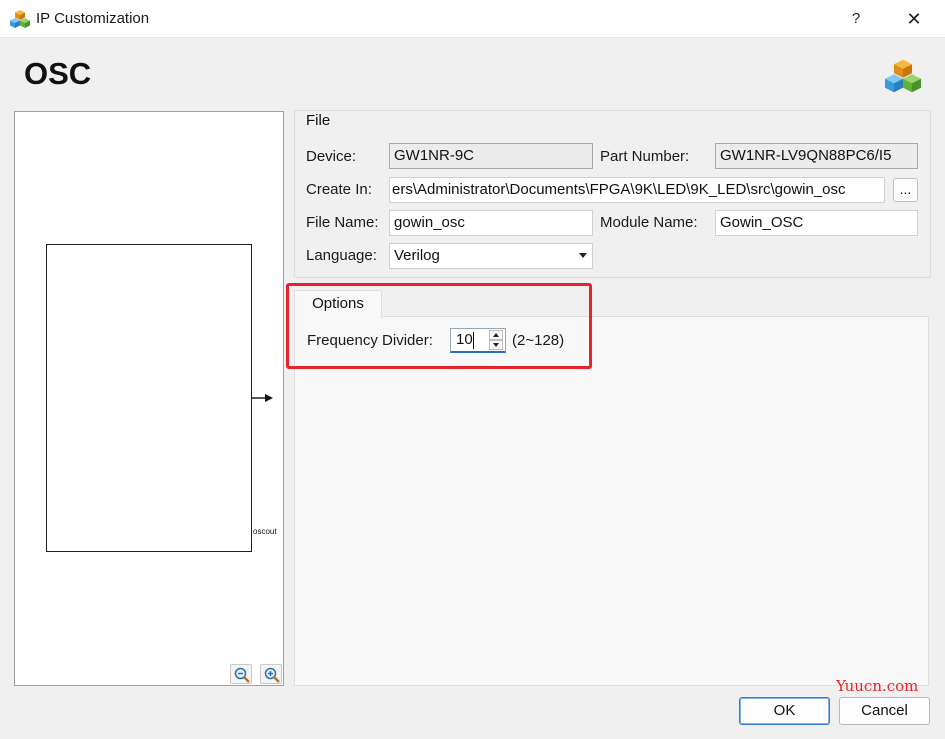 The image size is (945, 739). I want to click on close-button: ✕, so click(914, 19).